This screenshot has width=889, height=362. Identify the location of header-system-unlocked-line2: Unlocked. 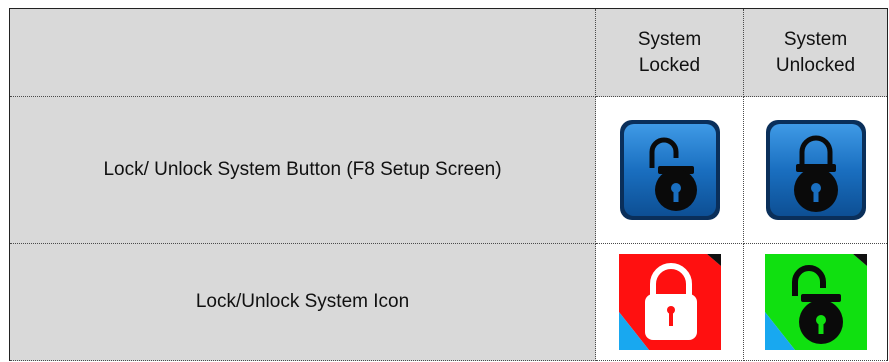
(815, 65).